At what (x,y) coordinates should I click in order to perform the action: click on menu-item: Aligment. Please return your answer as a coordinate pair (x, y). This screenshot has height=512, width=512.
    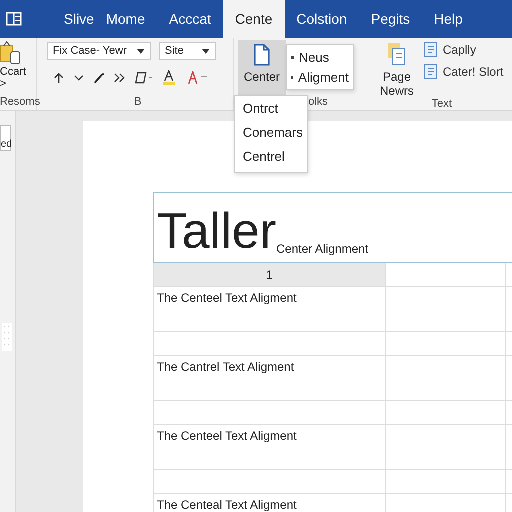
    Looking at the image, I should click on (320, 77).